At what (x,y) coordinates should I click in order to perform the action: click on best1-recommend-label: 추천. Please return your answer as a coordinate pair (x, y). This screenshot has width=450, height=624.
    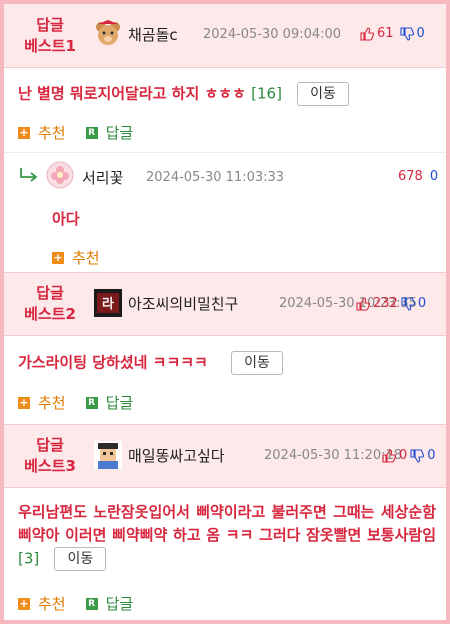
    Looking at the image, I should click on (52, 133).